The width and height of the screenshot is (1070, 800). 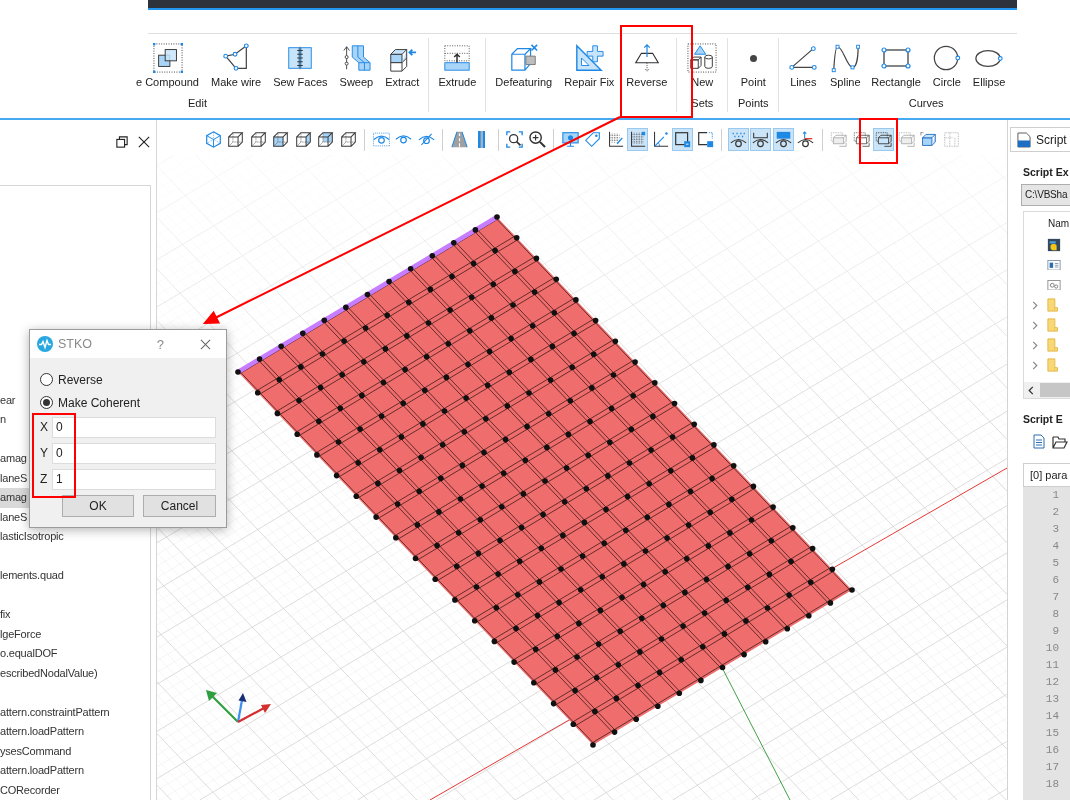 I want to click on open-folder-icon, so click(x=1060, y=441).